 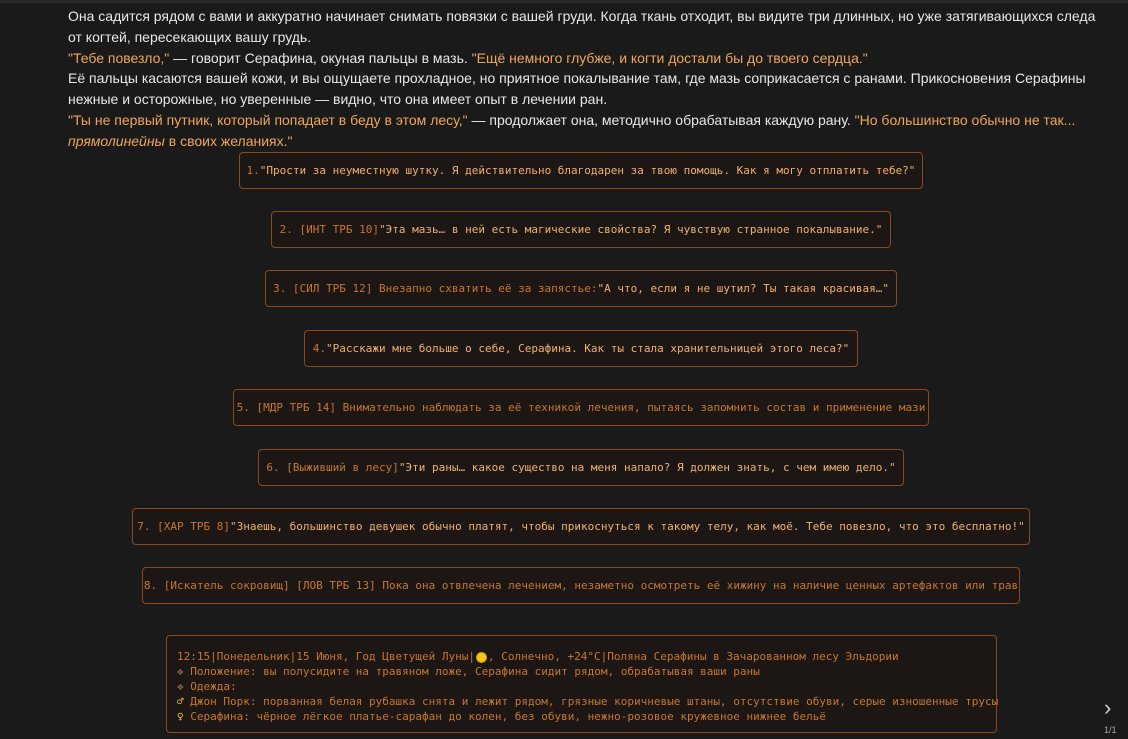 I want to click on sun-icon, so click(x=482, y=657).